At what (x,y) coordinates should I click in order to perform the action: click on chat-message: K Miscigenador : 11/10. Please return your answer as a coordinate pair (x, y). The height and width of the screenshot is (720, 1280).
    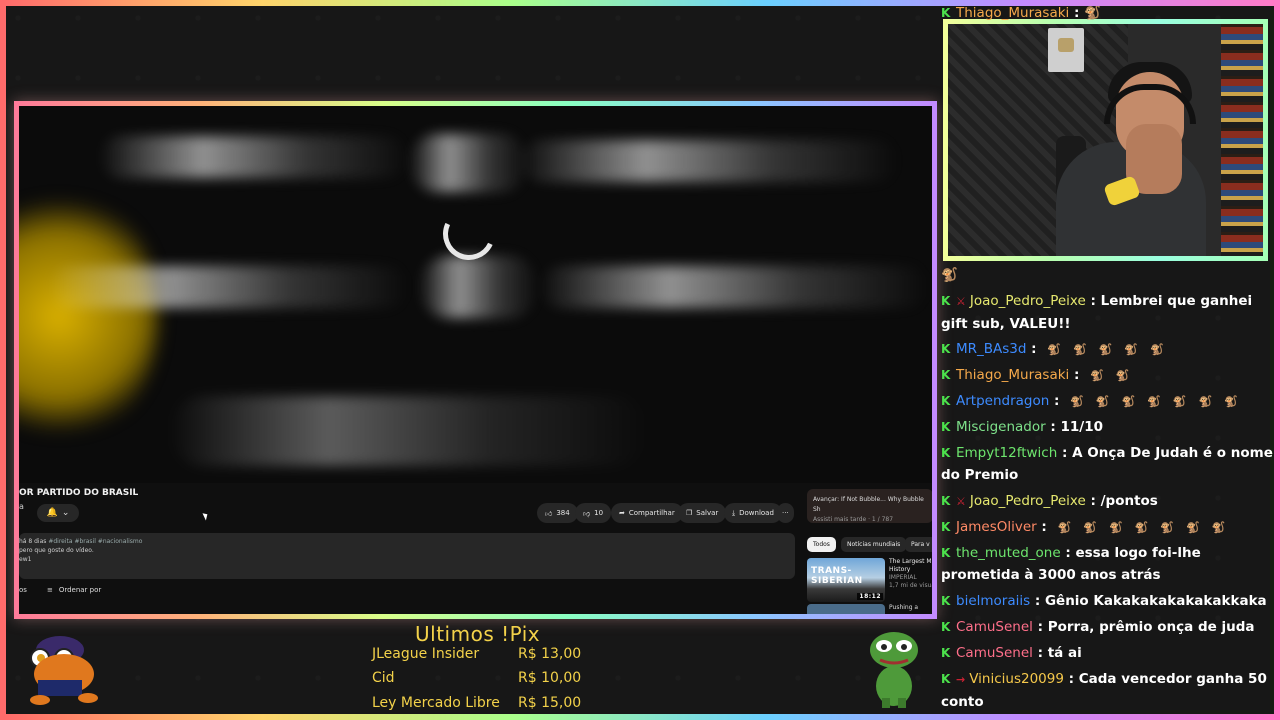
    Looking at the image, I should click on (1107, 427).